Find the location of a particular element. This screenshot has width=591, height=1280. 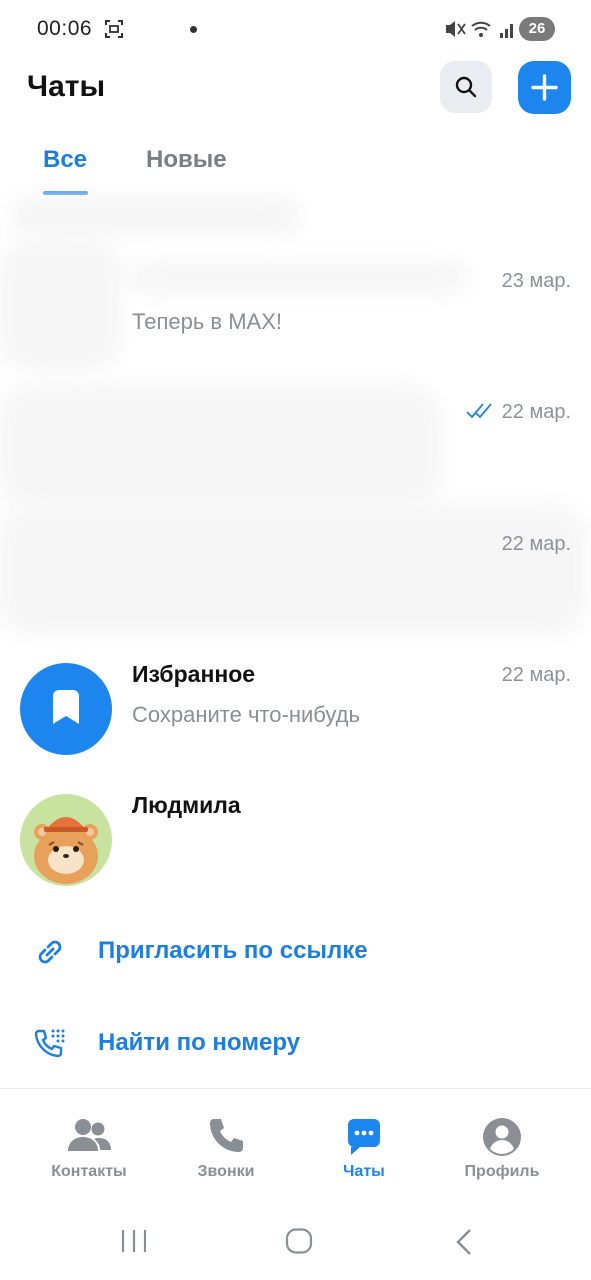

hamster-avatar-icon is located at coordinates (66, 850).